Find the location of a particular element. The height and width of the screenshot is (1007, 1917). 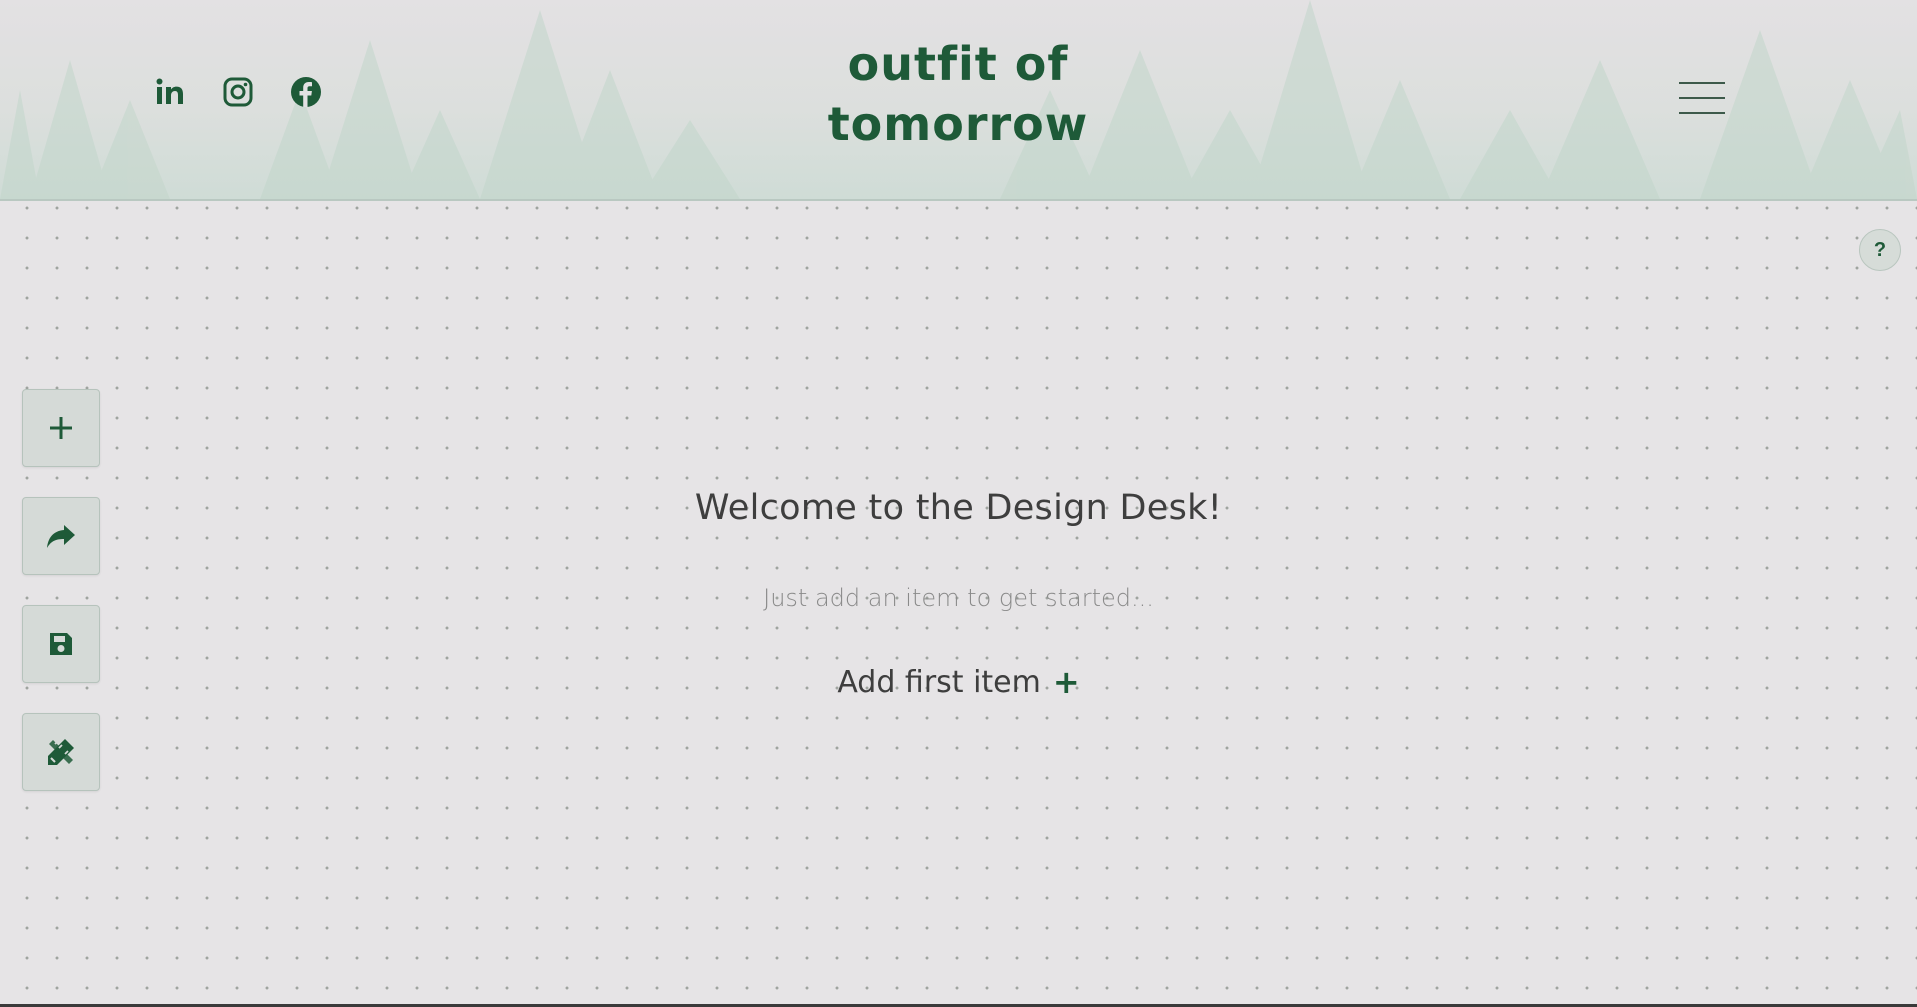

plus-icon: + is located at coordinates (1066, 682).